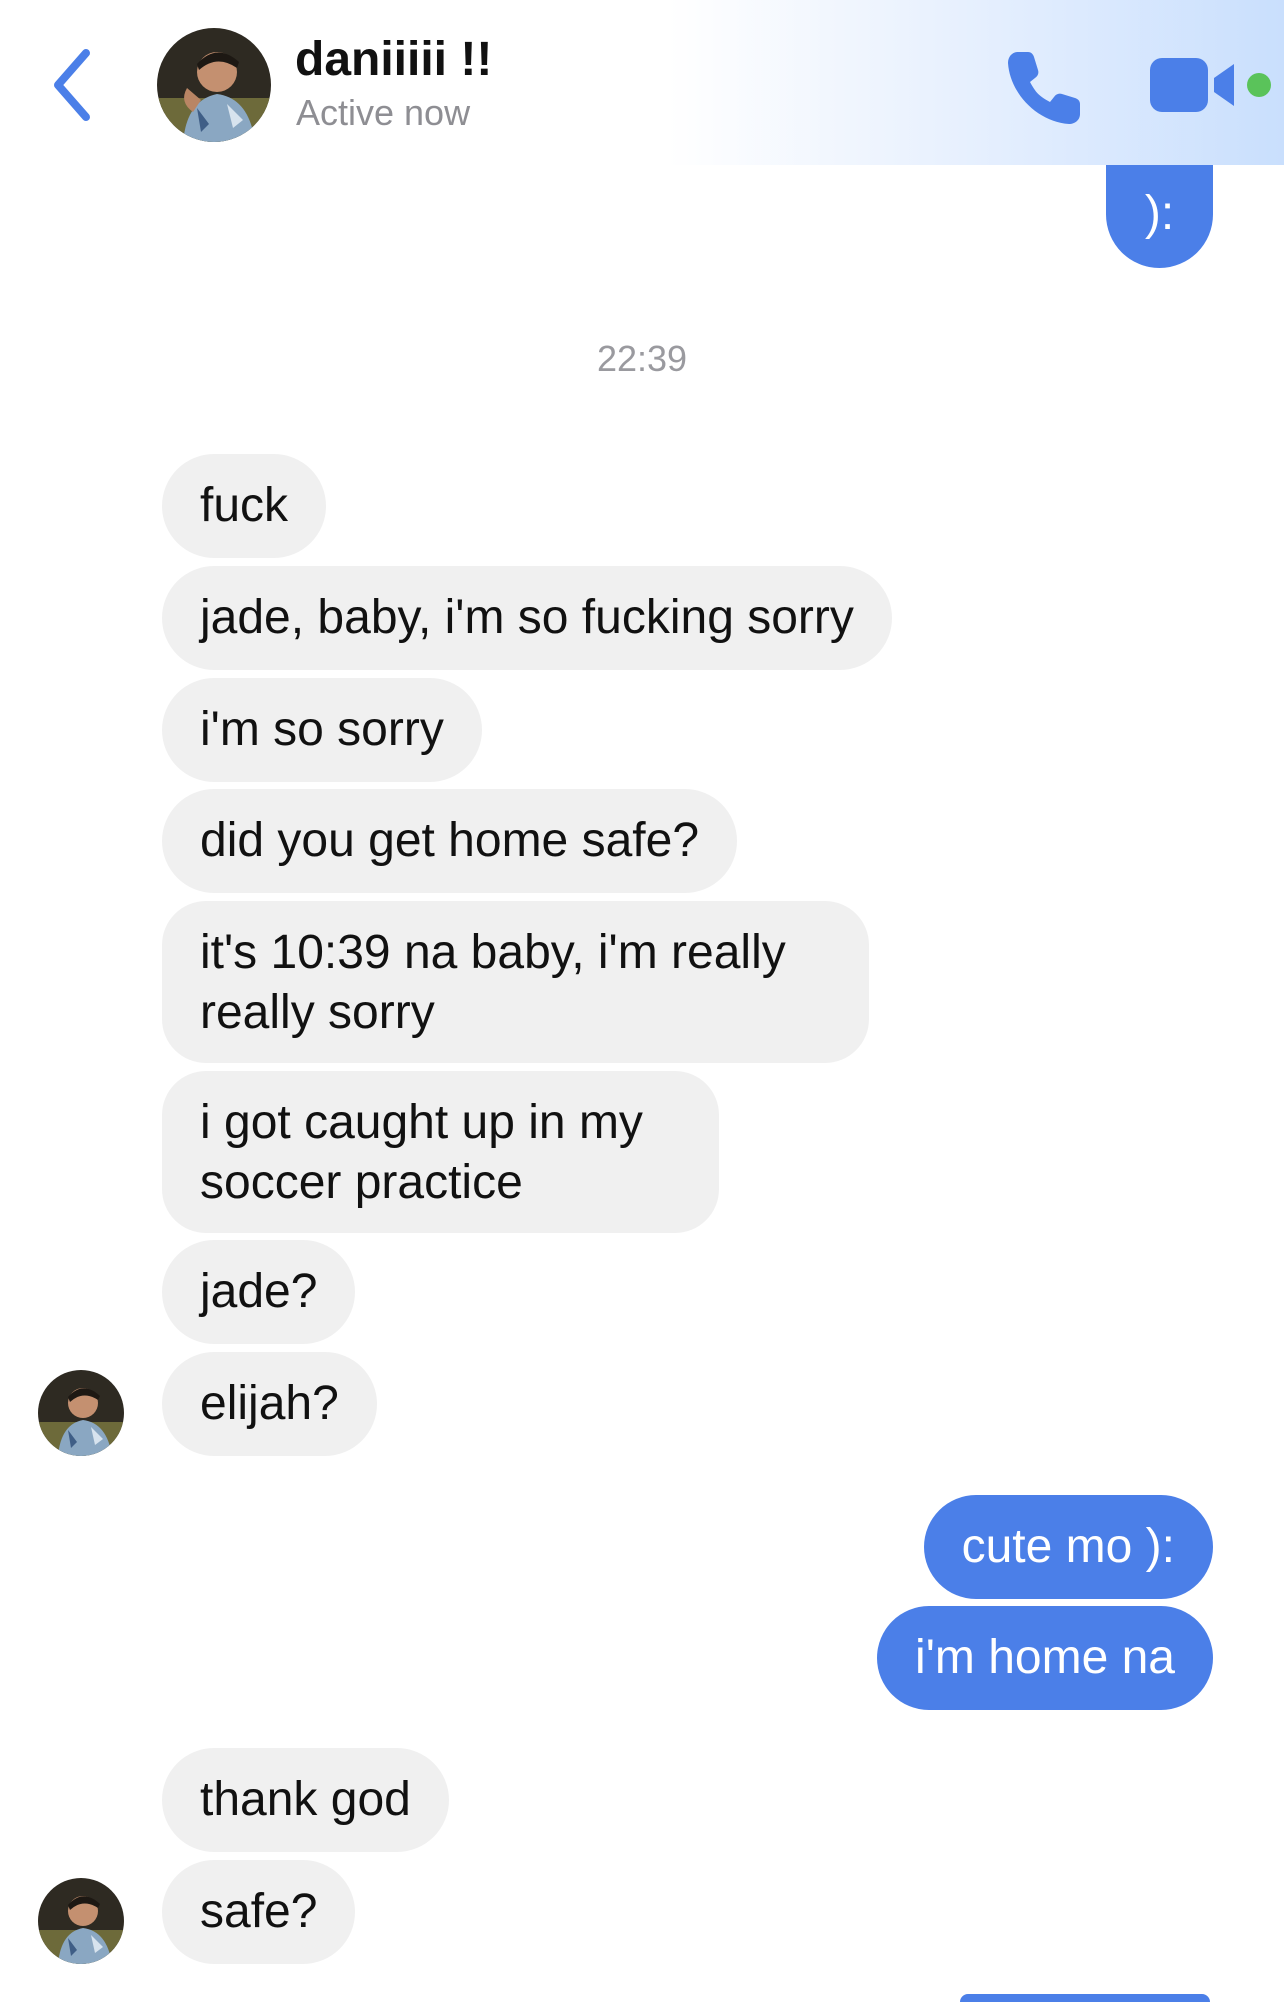  I want to click on video-camera-icon, so click(1192, 85).